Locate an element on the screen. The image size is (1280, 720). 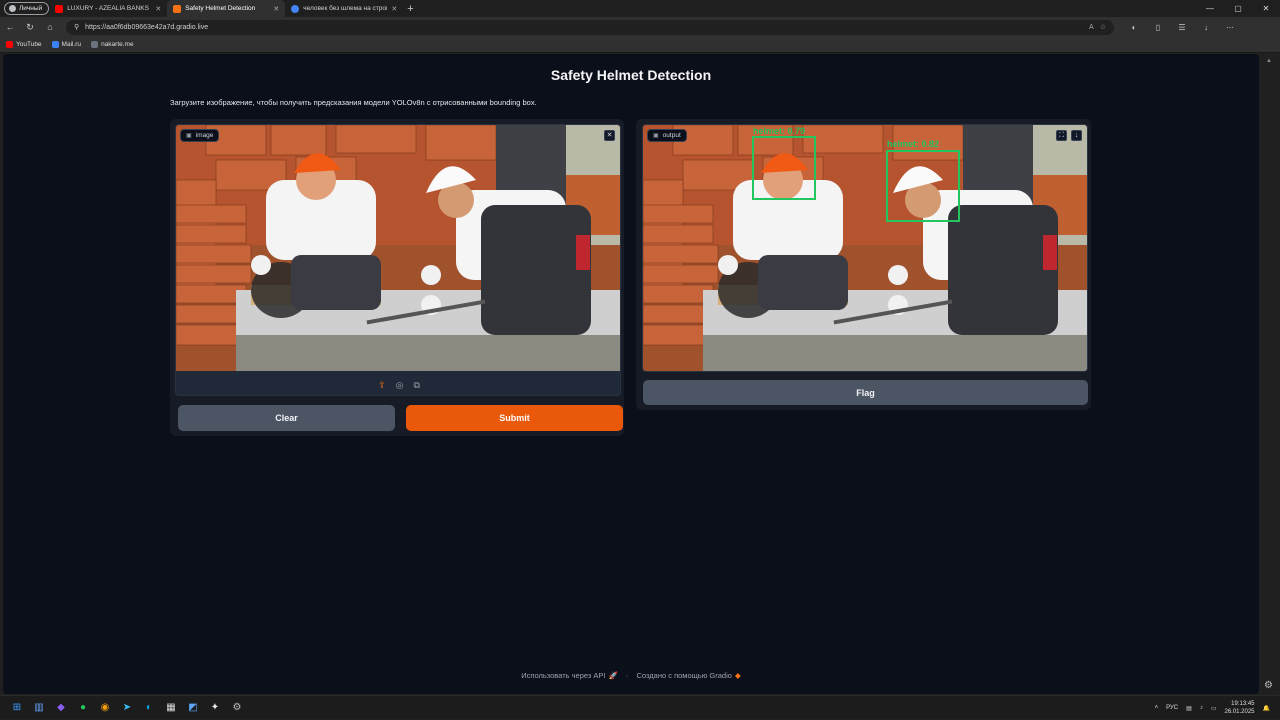
page-title: Safety Helmet Detection is located at coordinates (631, 75).